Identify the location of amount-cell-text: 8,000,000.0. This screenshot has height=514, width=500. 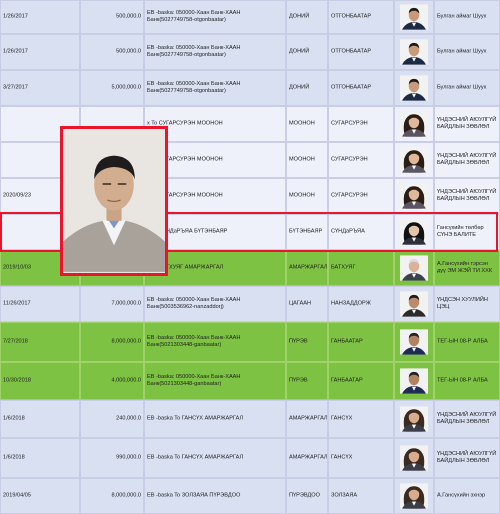
(126, 341).